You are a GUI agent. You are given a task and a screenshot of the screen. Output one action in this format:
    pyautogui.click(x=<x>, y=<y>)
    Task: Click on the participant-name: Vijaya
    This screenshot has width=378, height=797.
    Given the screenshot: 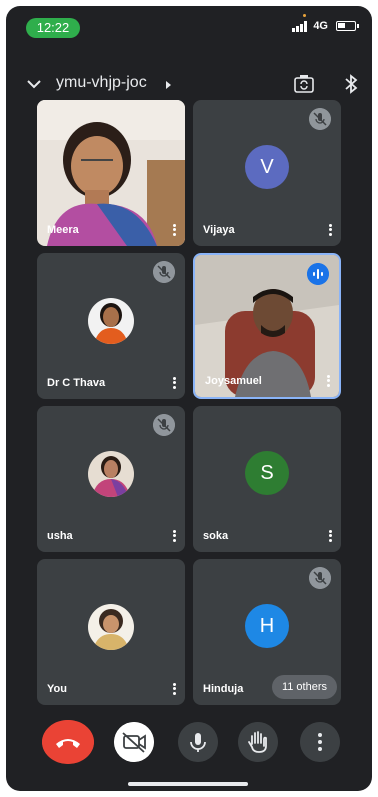 What is the action you would take?
    pyautogui.click(x=219, y=230)
    